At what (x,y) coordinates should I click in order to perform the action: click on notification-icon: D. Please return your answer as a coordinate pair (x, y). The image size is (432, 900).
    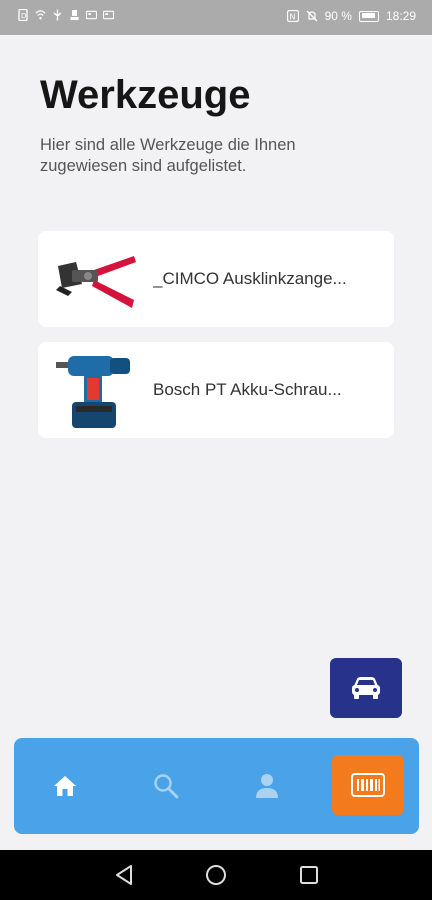
    Looking at the image, I should click on (23, 15).